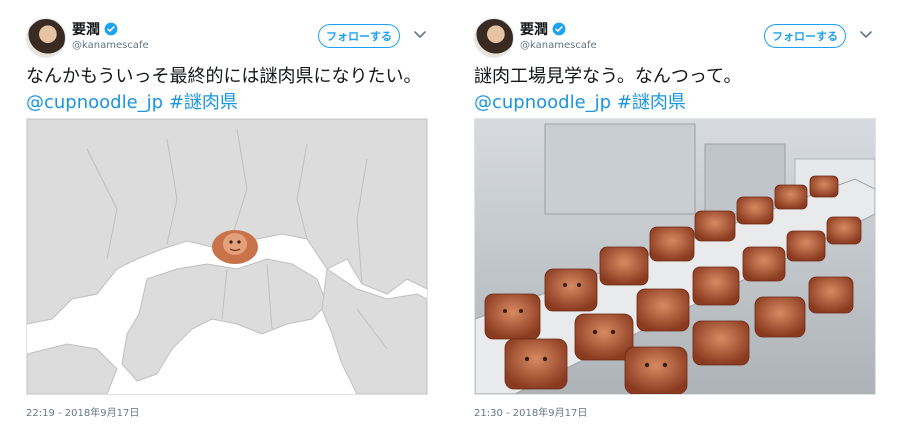 This screenshot has height=428, width=900. I want to click on tweet-text-body: なんかもういっそ最終的には謎肉県になりたい。, so click(224, 76).